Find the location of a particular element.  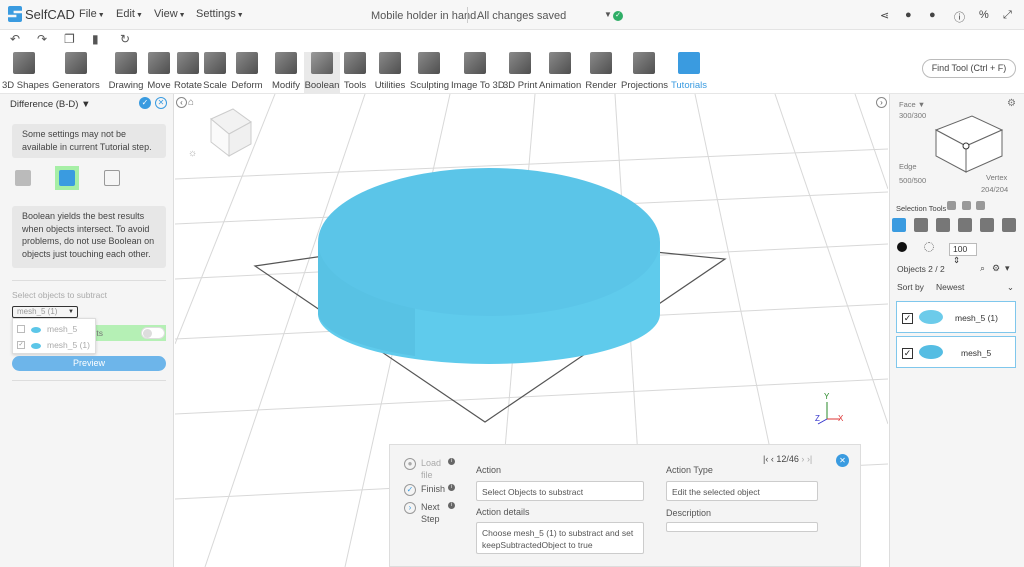

tool-3d-print: 3D Print is located at coordinates (520, 73).